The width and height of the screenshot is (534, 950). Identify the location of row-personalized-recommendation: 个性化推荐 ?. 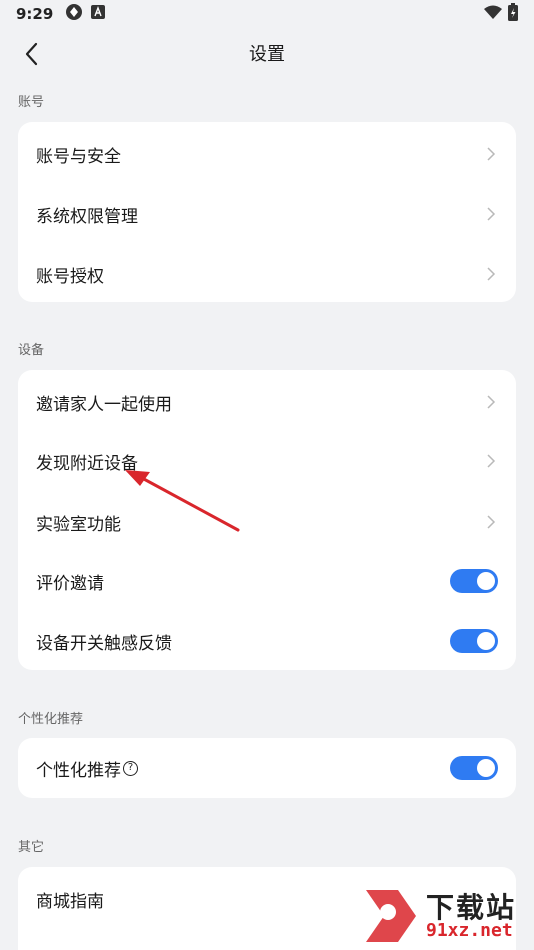
(267, 768).